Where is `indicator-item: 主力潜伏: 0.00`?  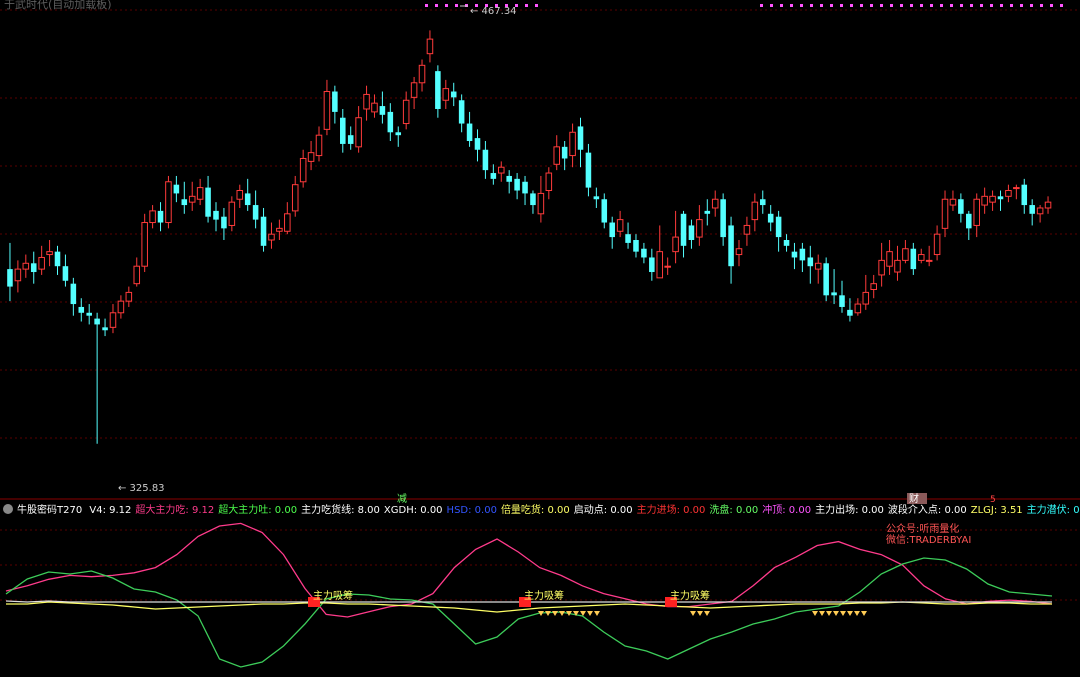
indicator-item: 主力潜伏: 0.00 is located at coordinates (1053, 510).